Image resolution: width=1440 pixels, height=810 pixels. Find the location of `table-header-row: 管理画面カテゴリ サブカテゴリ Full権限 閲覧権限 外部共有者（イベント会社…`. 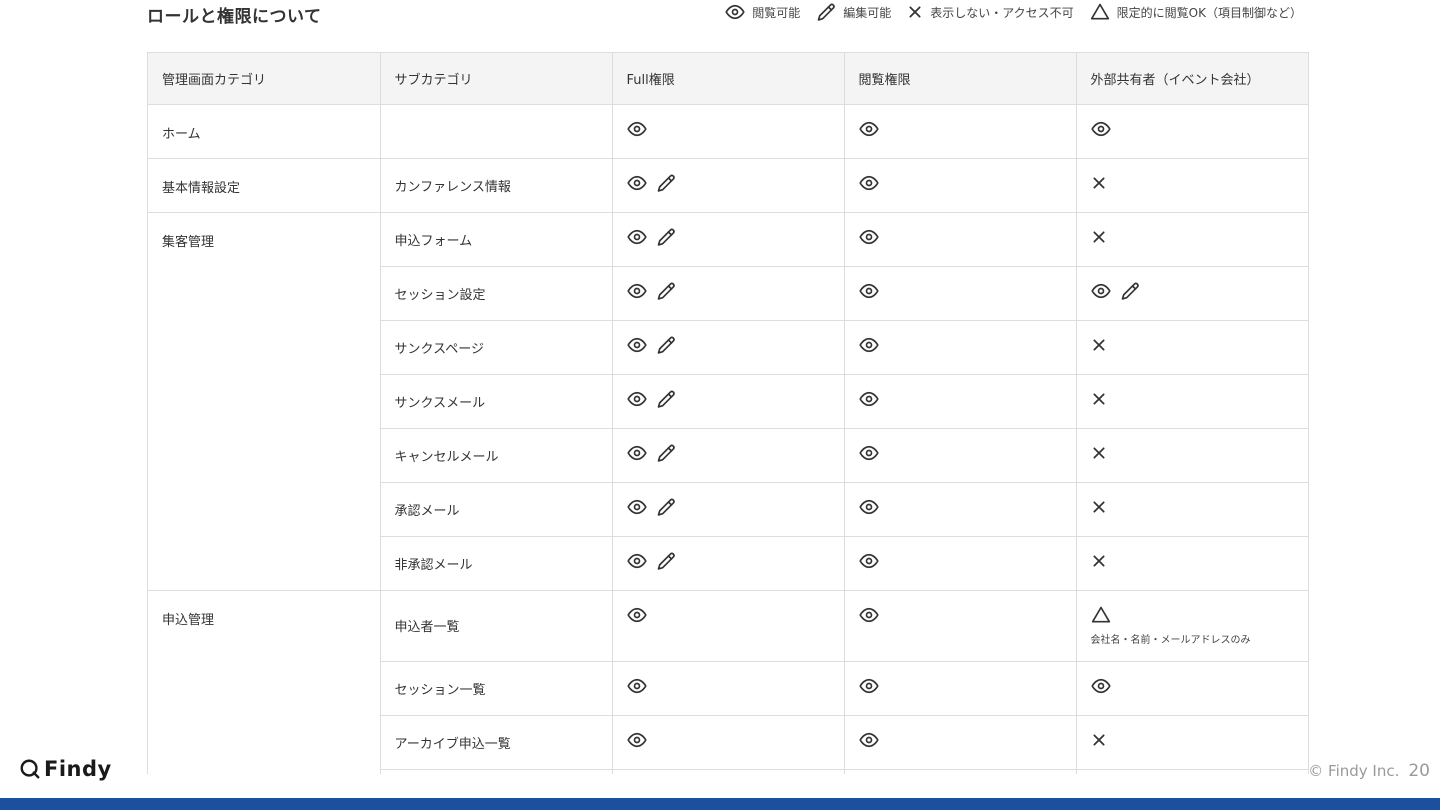

table-header-row: 管理画面カテゴリ サブカテゴリ Full権限 閲覧権限 外部共有者（イベント会社… is located at coordinates (728, 79).